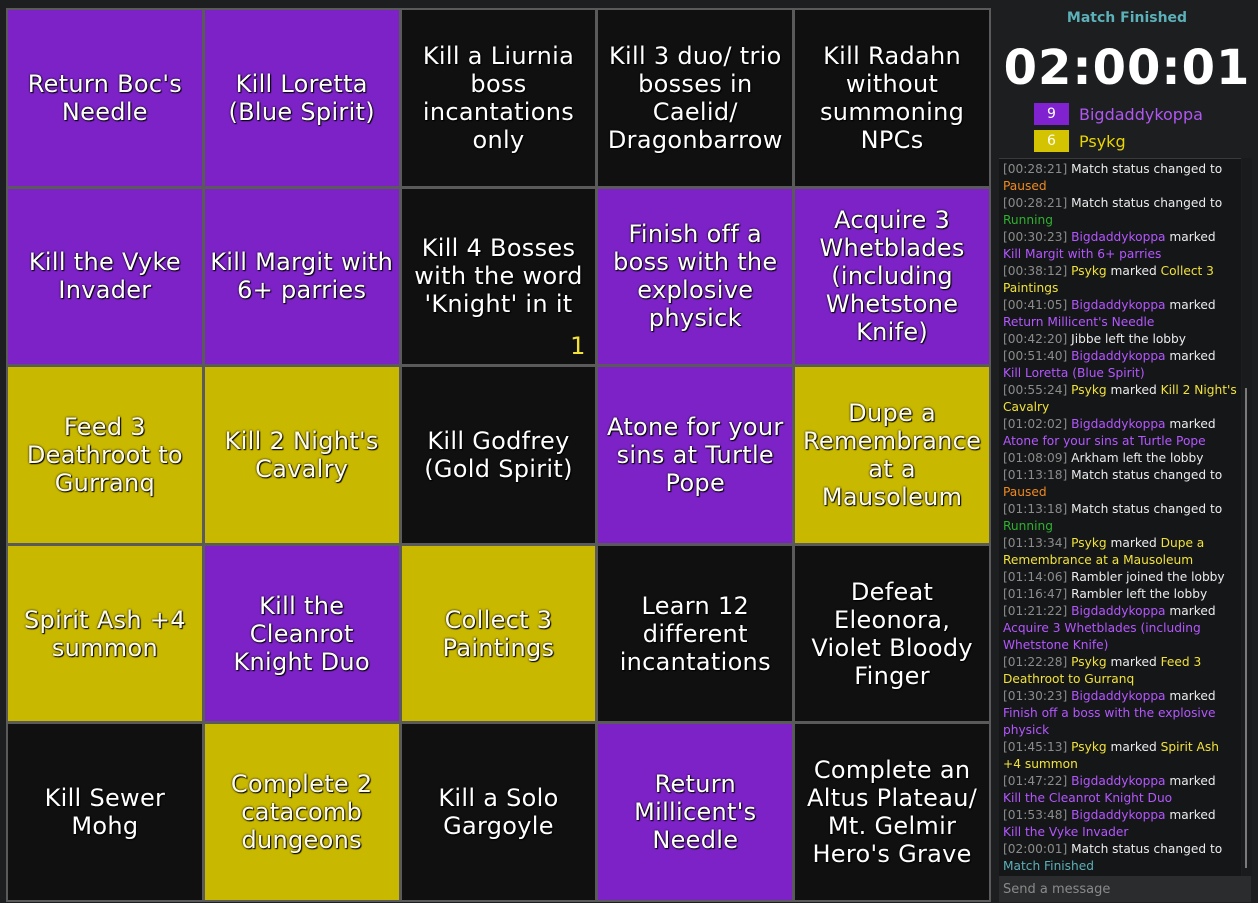 Image resolution: width=1258 pixels, height=903 pixels. I want to click on cell-goal-text: Kill a Solo Gargoyle, so click(498, 812).